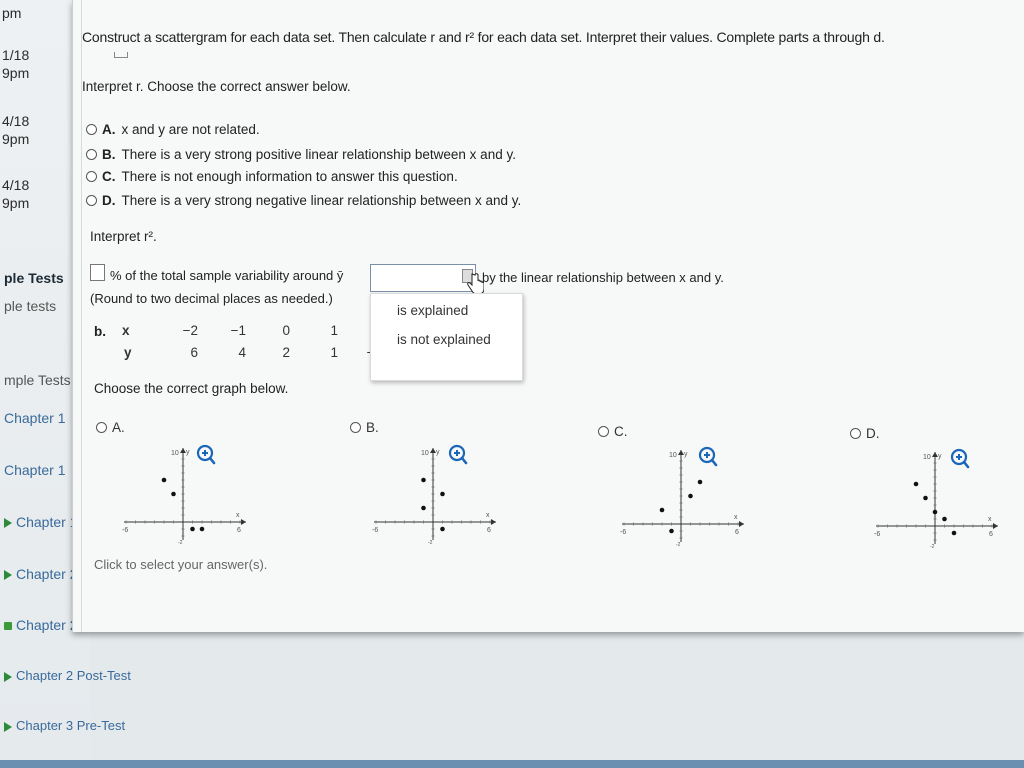  Describe the element at coordinates (128, 352) in the screenshot. I see `table-cell: y` at that location.